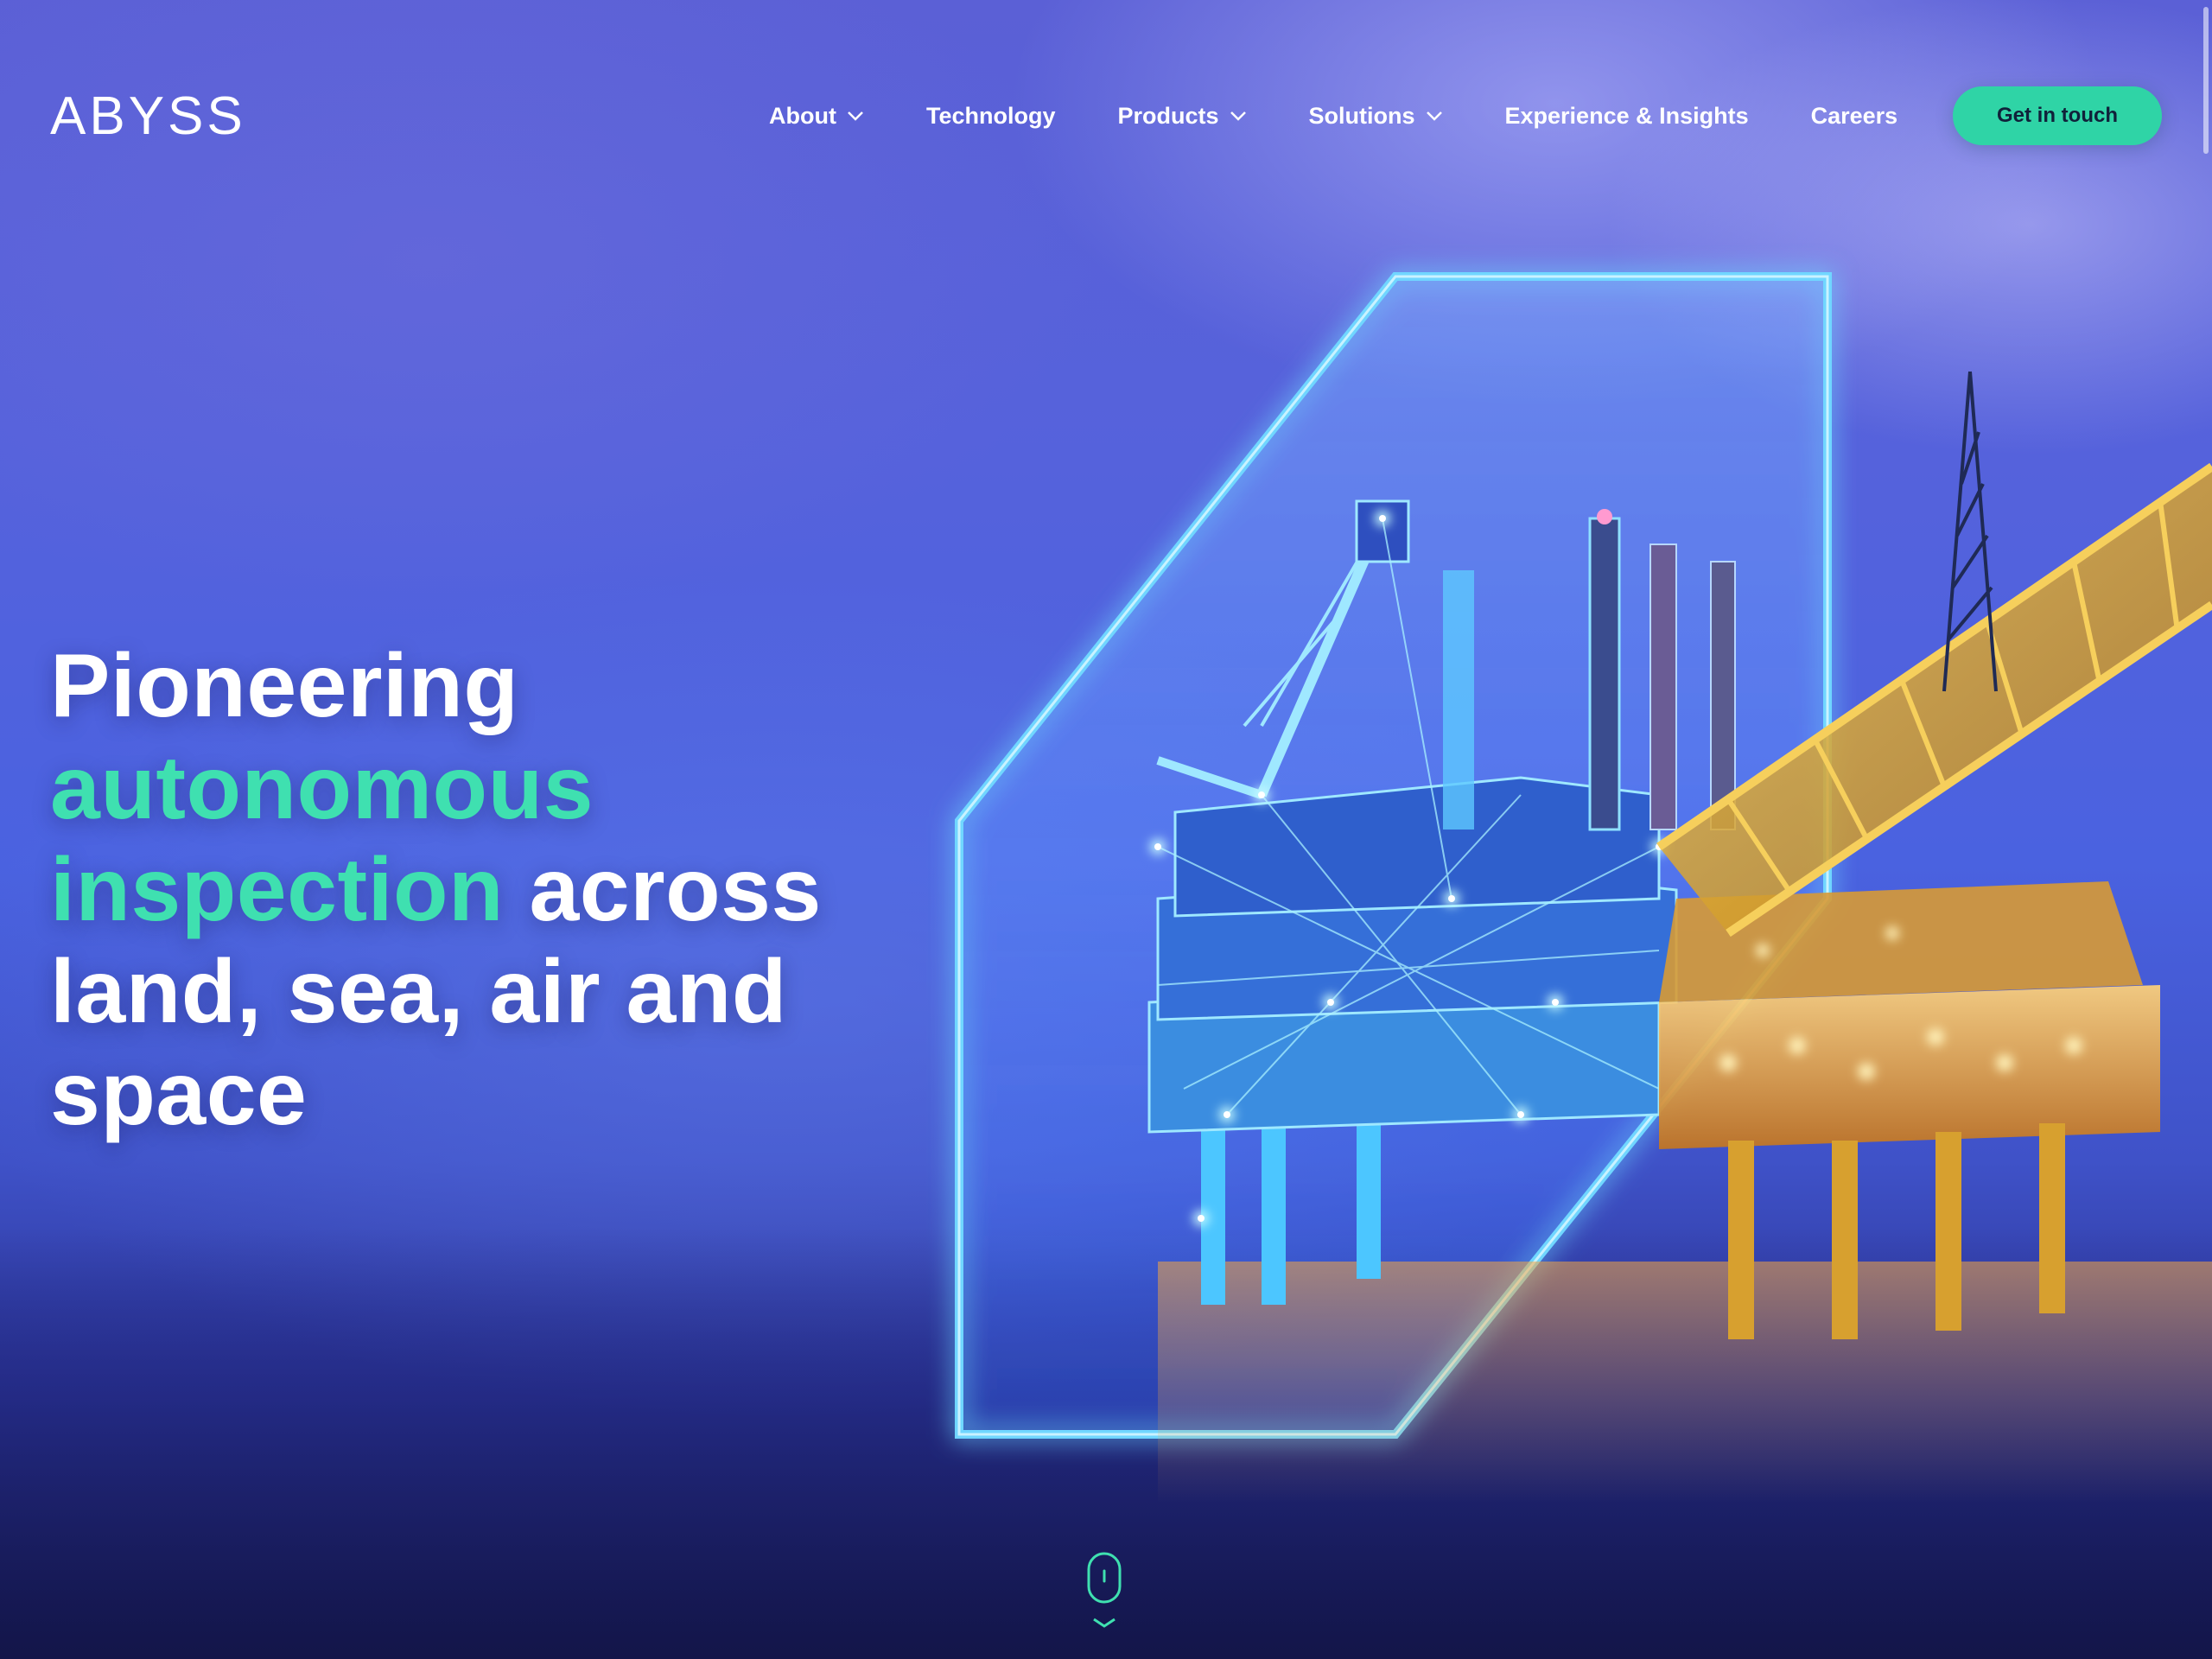 The width and height of the screenshot is (2212, 1659). I want to click on nav-item-label: Careers, so click(1854, 115).